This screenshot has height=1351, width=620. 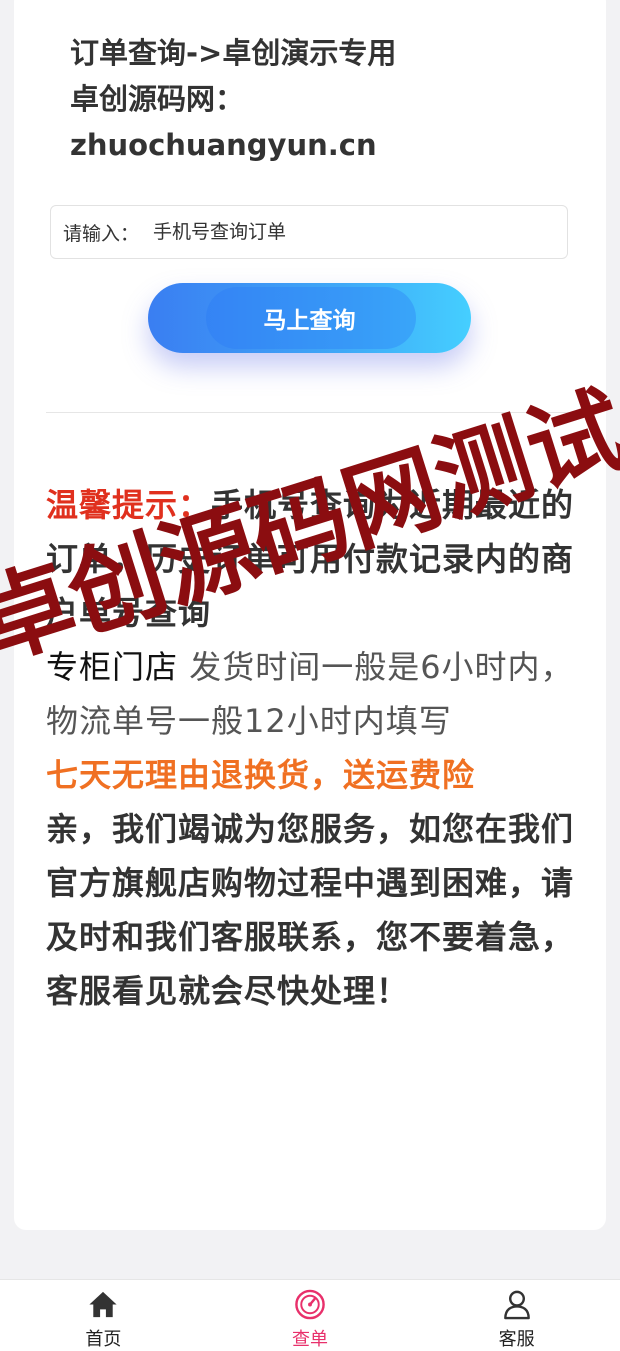 What do you see at coordinates (233, 53) in the screenshot?
I see `title-line-1: 订单查询->卓创演示专用` at bounding box center [233, 53].